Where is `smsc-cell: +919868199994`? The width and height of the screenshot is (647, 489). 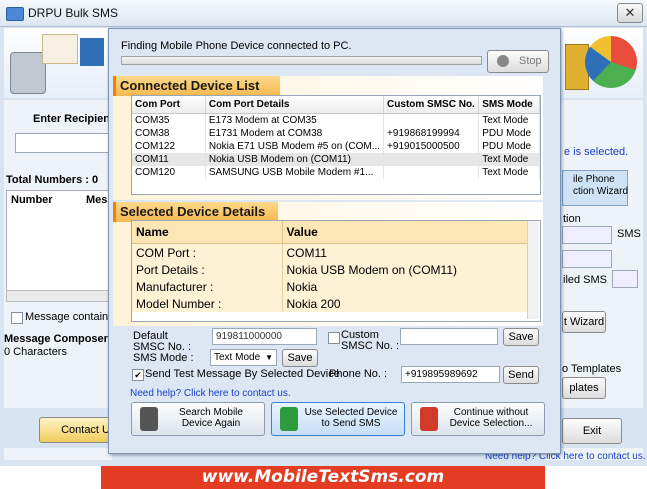 smsc-cell: +919868199994 is located at coordinates (431, 133).